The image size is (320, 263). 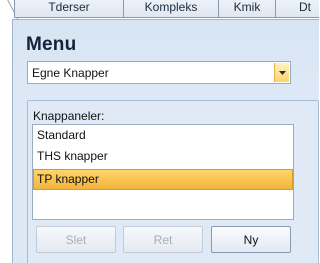 I want to click on tab-1: Tderser, so click(x=69, y=9).